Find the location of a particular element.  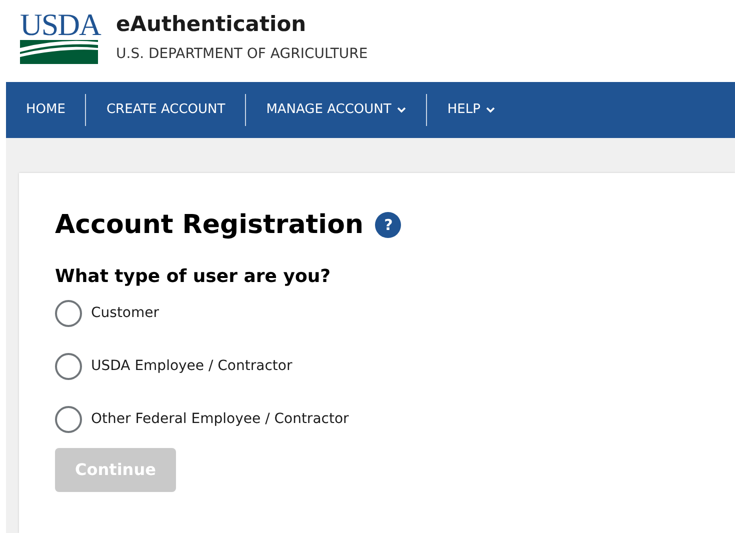

site-subtitle: U.S. DEPARTMENT OF AGRICULTURE is located at coordinates (242, 54).